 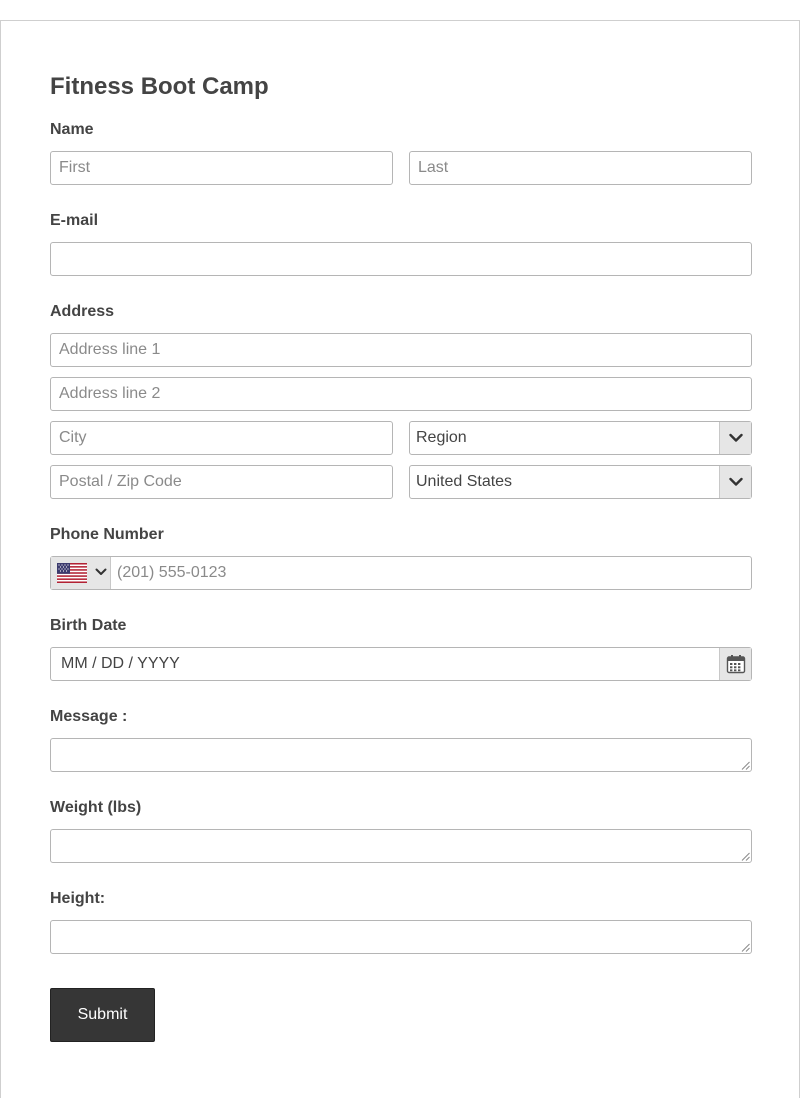 I want to click on country-select: United States, so click(x=580, y=482).